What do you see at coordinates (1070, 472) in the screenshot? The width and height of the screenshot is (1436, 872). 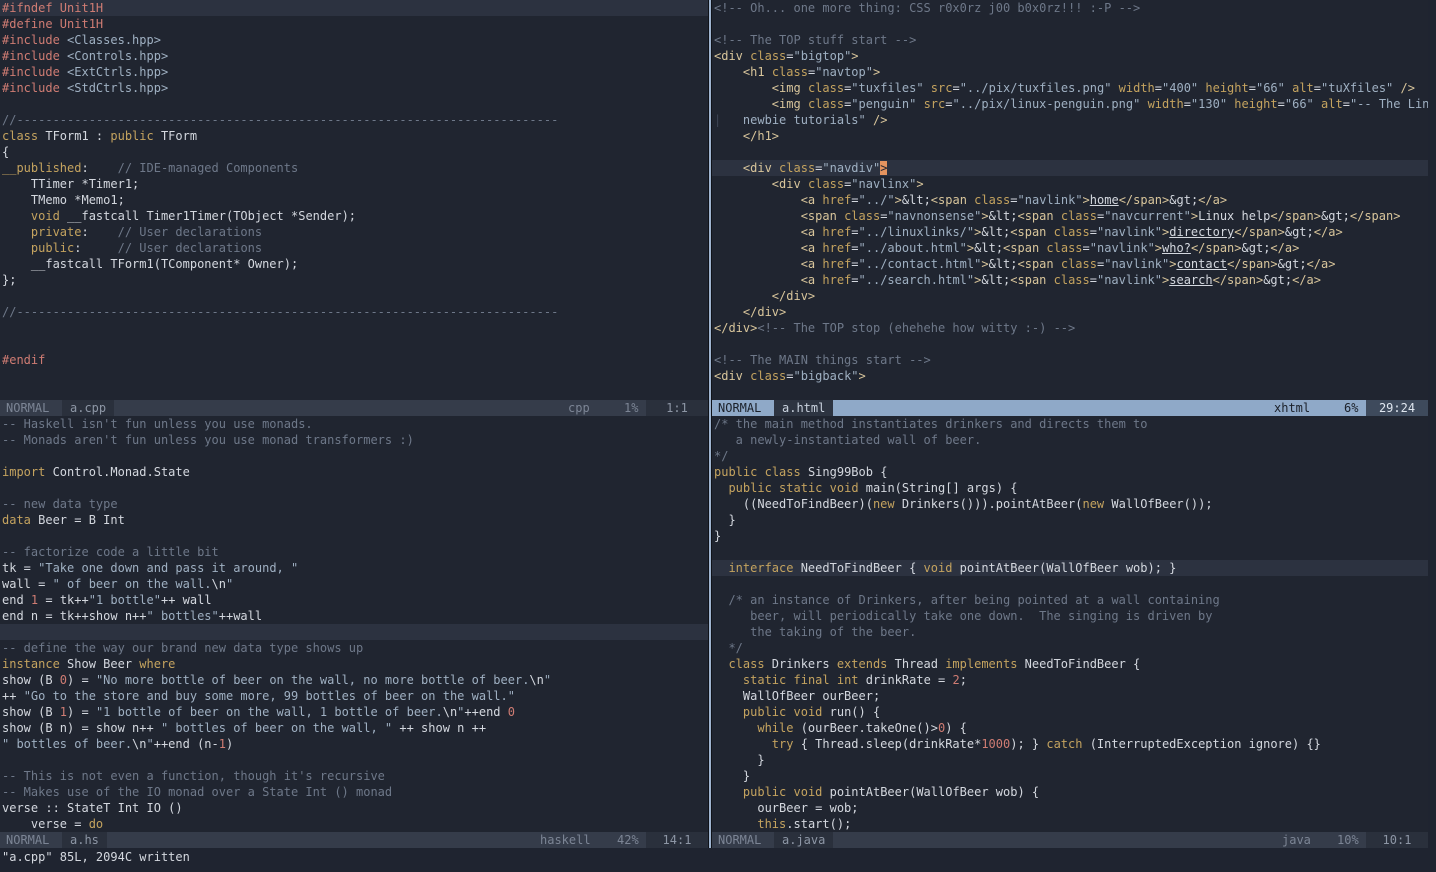 I see `code-line: public class Sing99Bob {` at bounding box center [1070, 472].